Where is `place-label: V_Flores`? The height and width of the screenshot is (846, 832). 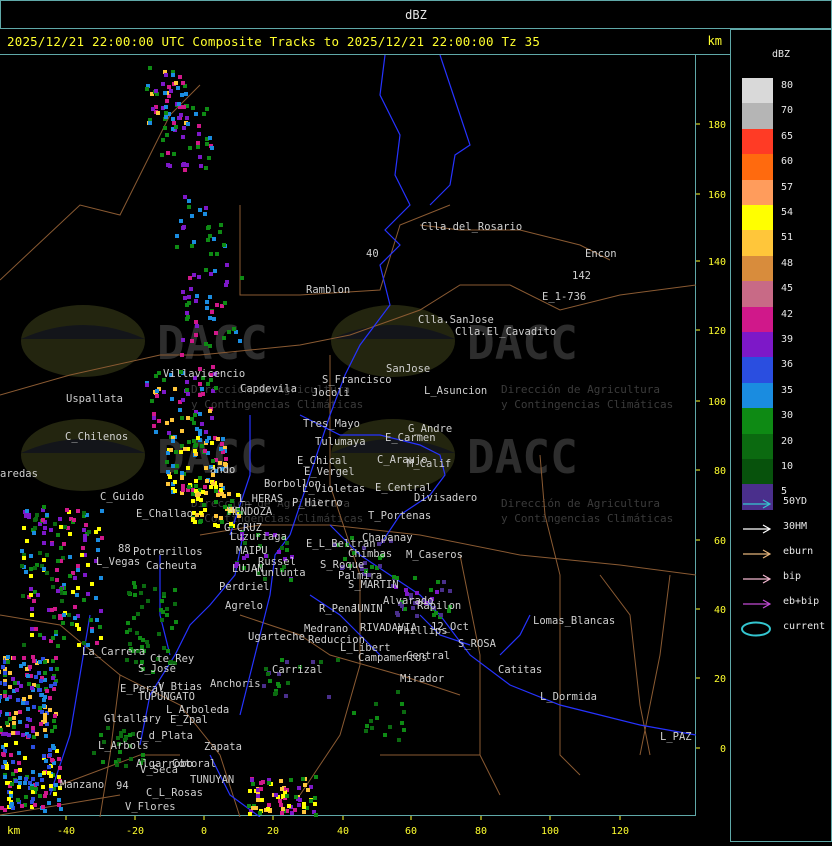 place-label: V_Flores is located at coordinates (150, 807).